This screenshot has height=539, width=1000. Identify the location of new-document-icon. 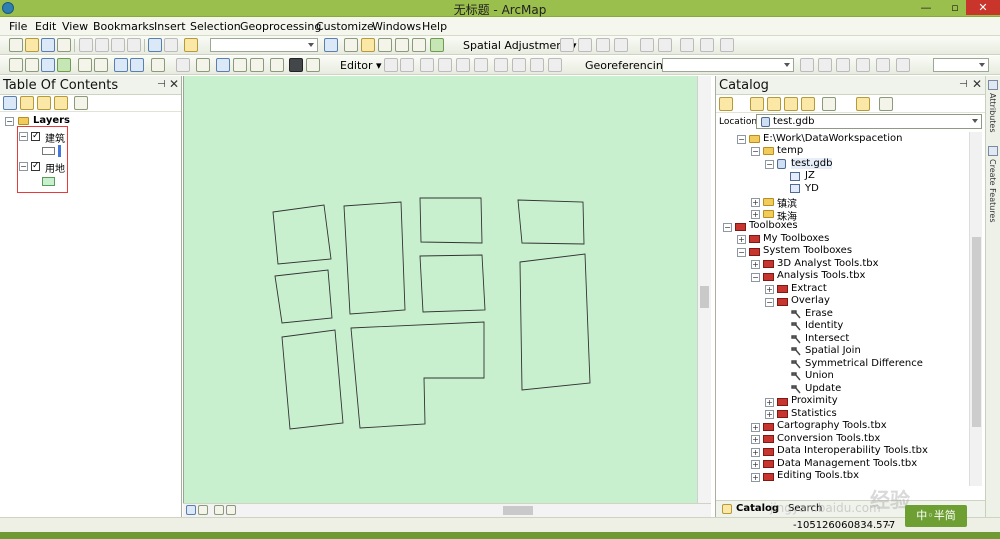
(16, 45).